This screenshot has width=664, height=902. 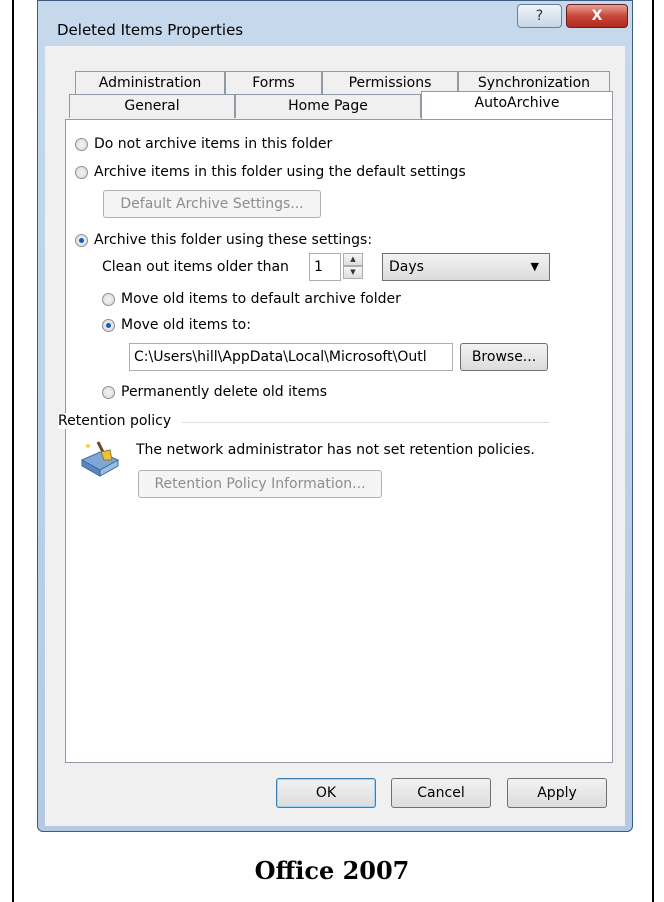 I want to click on tab-forms: Forms, so click(x=273, y=83).